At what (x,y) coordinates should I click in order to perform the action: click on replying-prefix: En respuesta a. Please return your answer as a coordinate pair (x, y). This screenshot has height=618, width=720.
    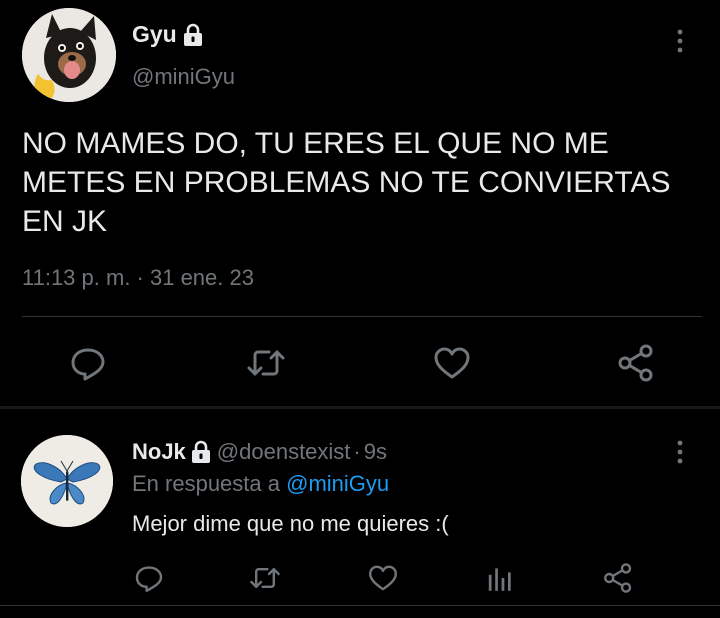
    Looking at the image, I should click on (206, 483).